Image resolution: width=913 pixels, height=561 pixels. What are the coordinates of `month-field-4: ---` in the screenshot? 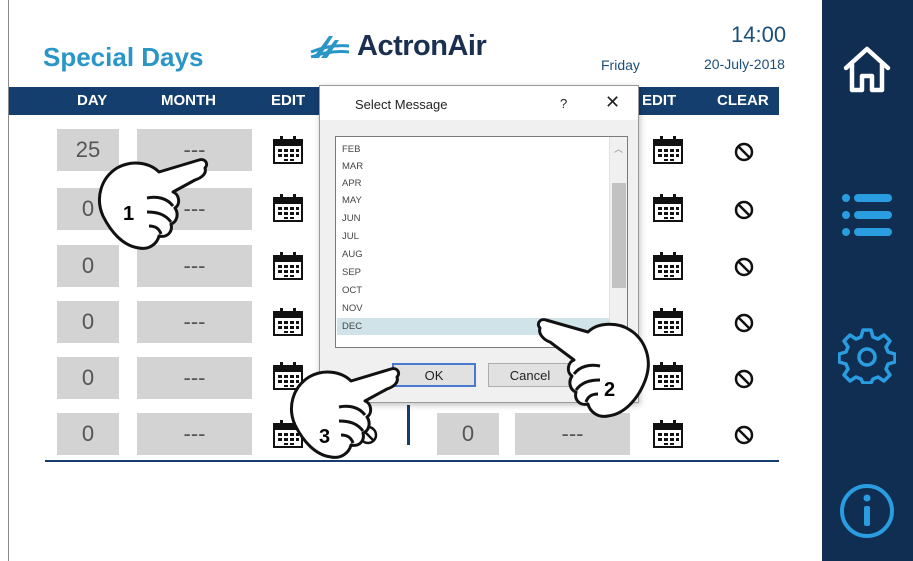 It's located at (194, 322).